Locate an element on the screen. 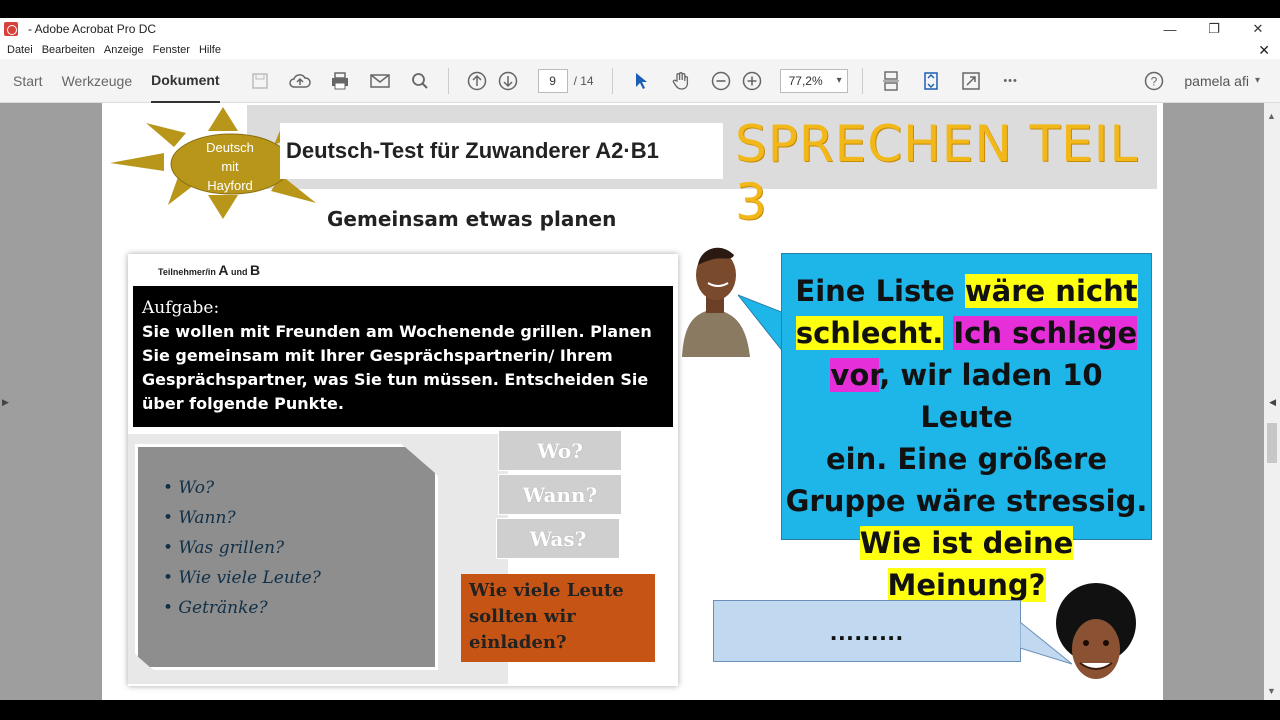 This screenshot has height=720, width=1280. acrobat-icon is located at coordinates (11, 29).